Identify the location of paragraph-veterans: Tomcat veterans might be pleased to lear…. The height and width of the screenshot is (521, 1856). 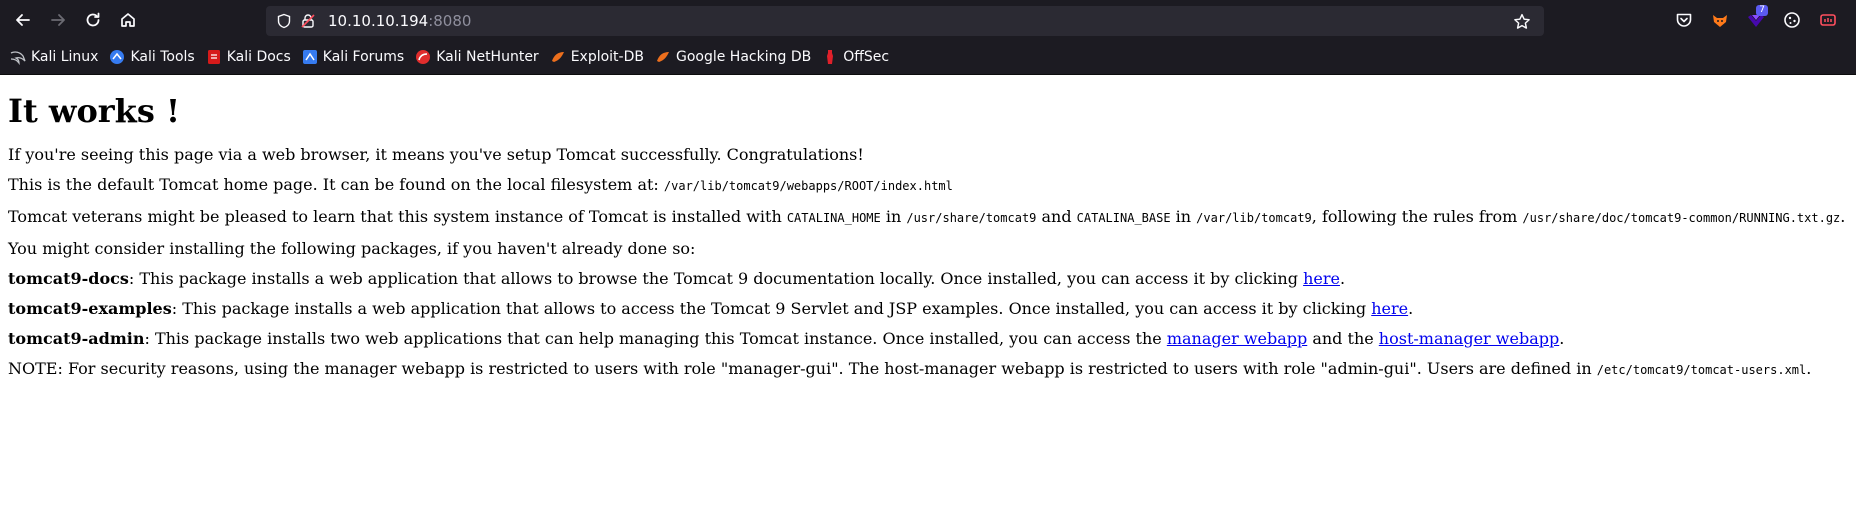
(928, 217).